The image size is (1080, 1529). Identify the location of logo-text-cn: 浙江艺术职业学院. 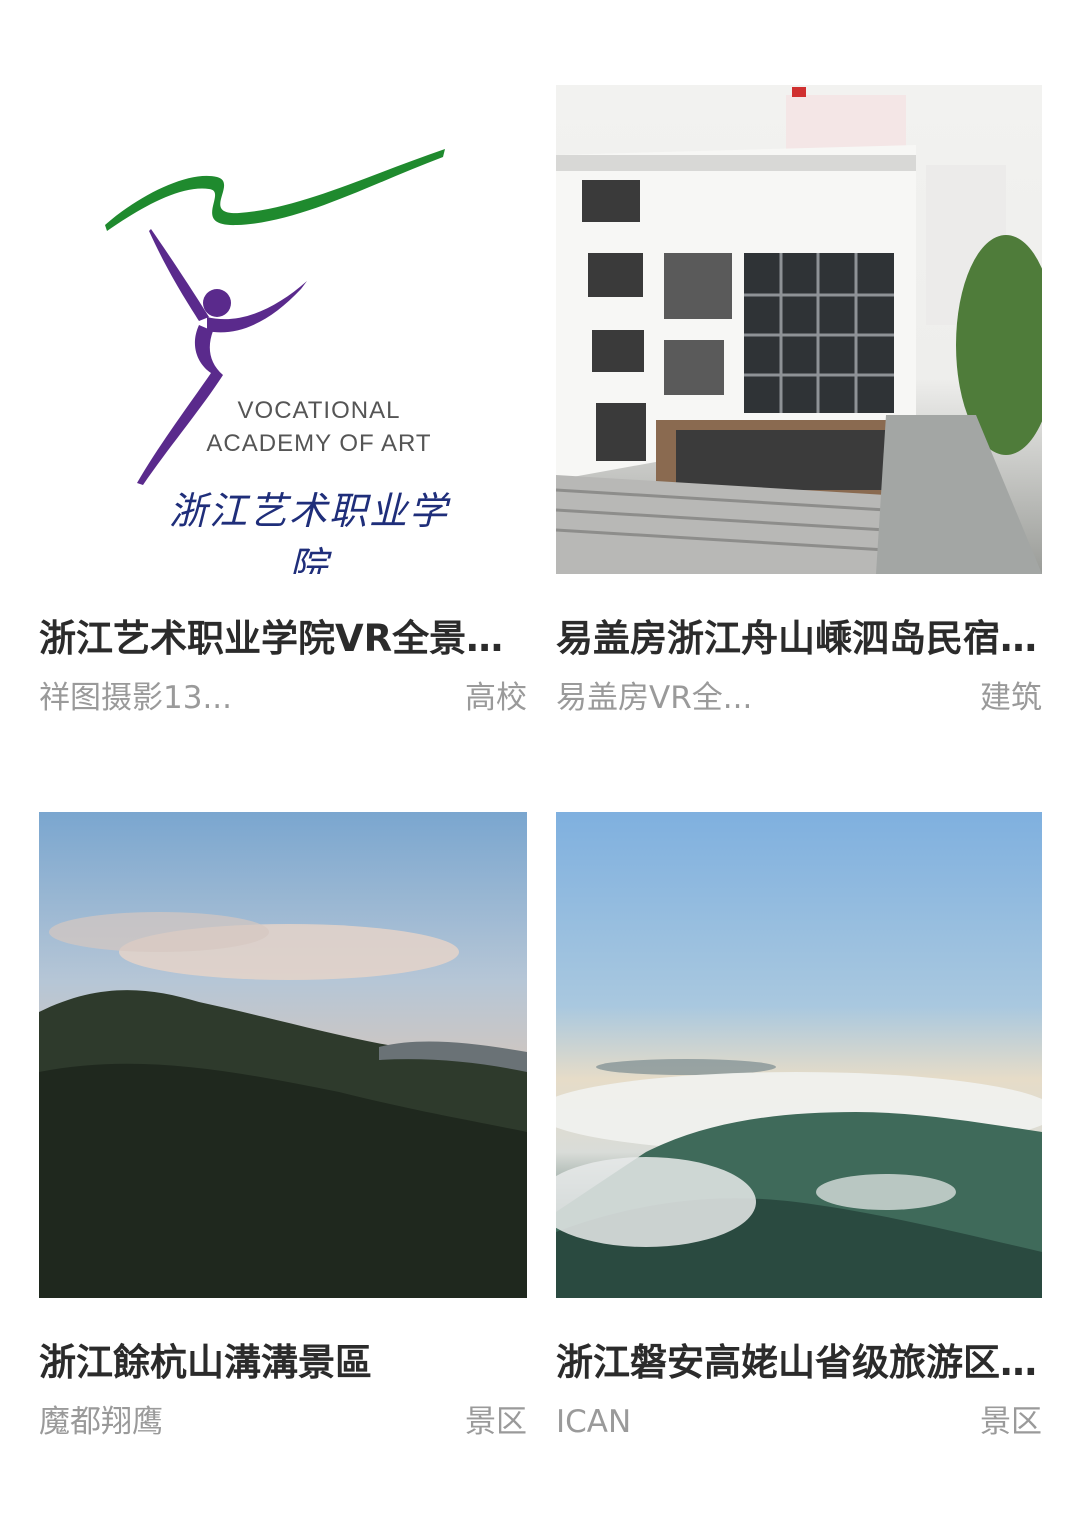
(308, 531).